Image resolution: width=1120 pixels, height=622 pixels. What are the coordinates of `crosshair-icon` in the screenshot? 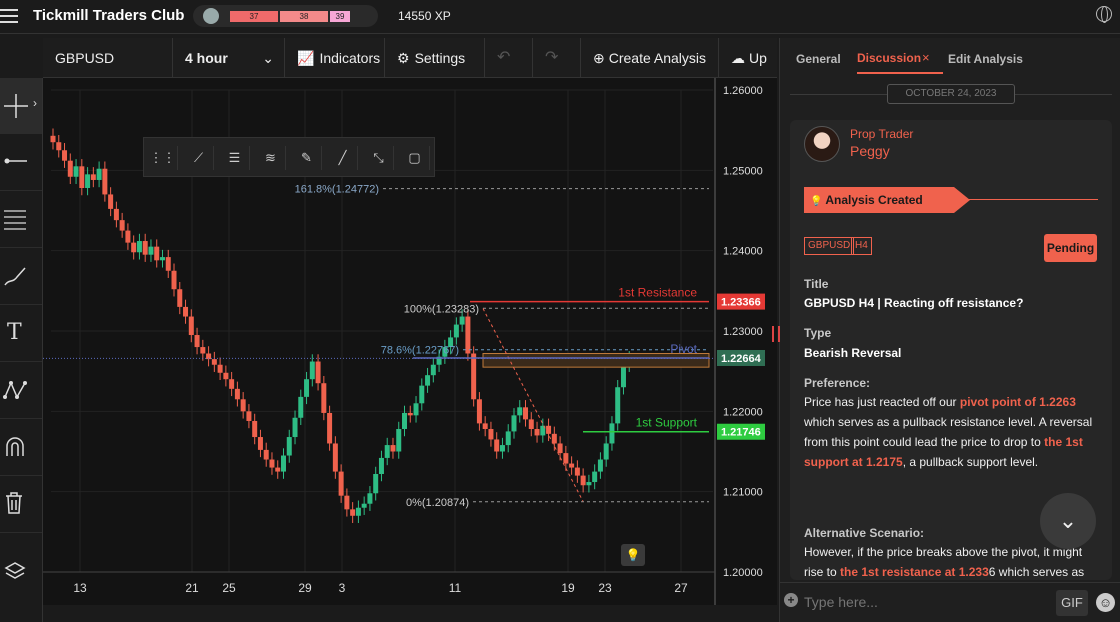 It's located at (16, 106).